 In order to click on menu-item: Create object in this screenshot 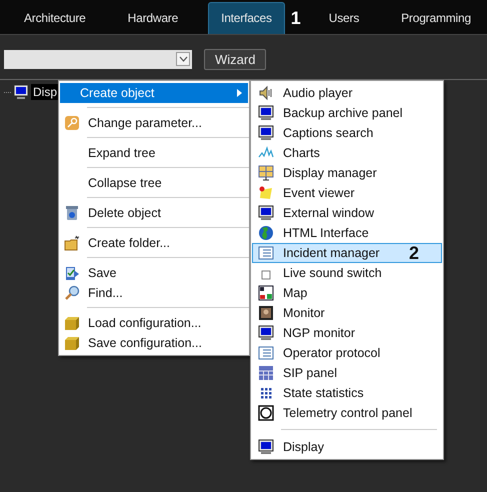, I will do `click(154, 93)`.